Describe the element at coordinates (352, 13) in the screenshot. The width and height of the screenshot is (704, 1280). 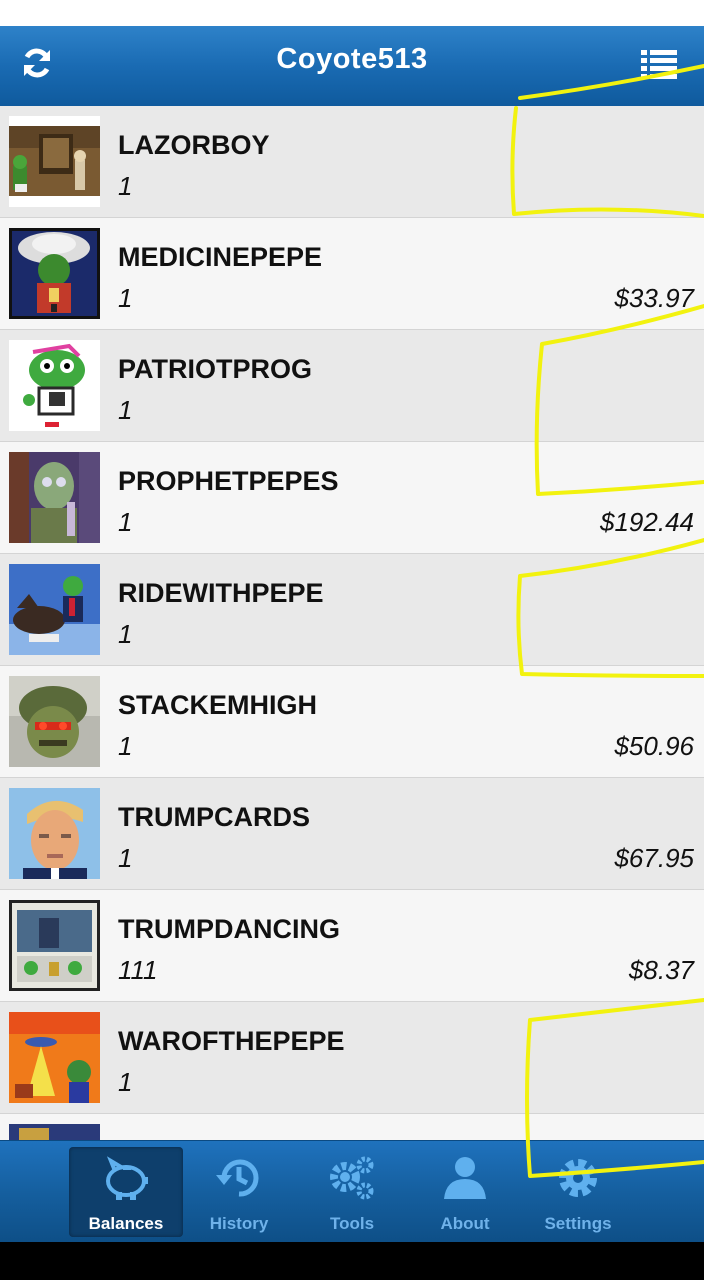
I see `status-bar` at that location.